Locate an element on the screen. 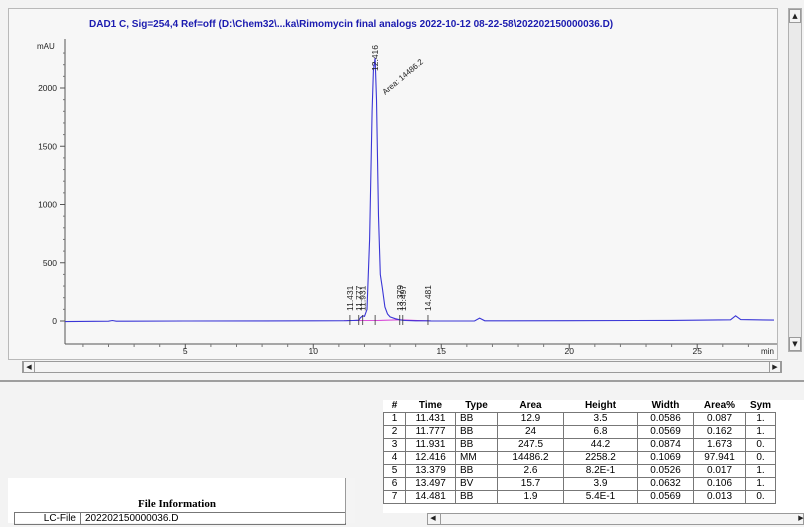  table-row: 2 11.777 BB 24 6.8 0.0569 0.162 1. is located at coordinates (579, 431).